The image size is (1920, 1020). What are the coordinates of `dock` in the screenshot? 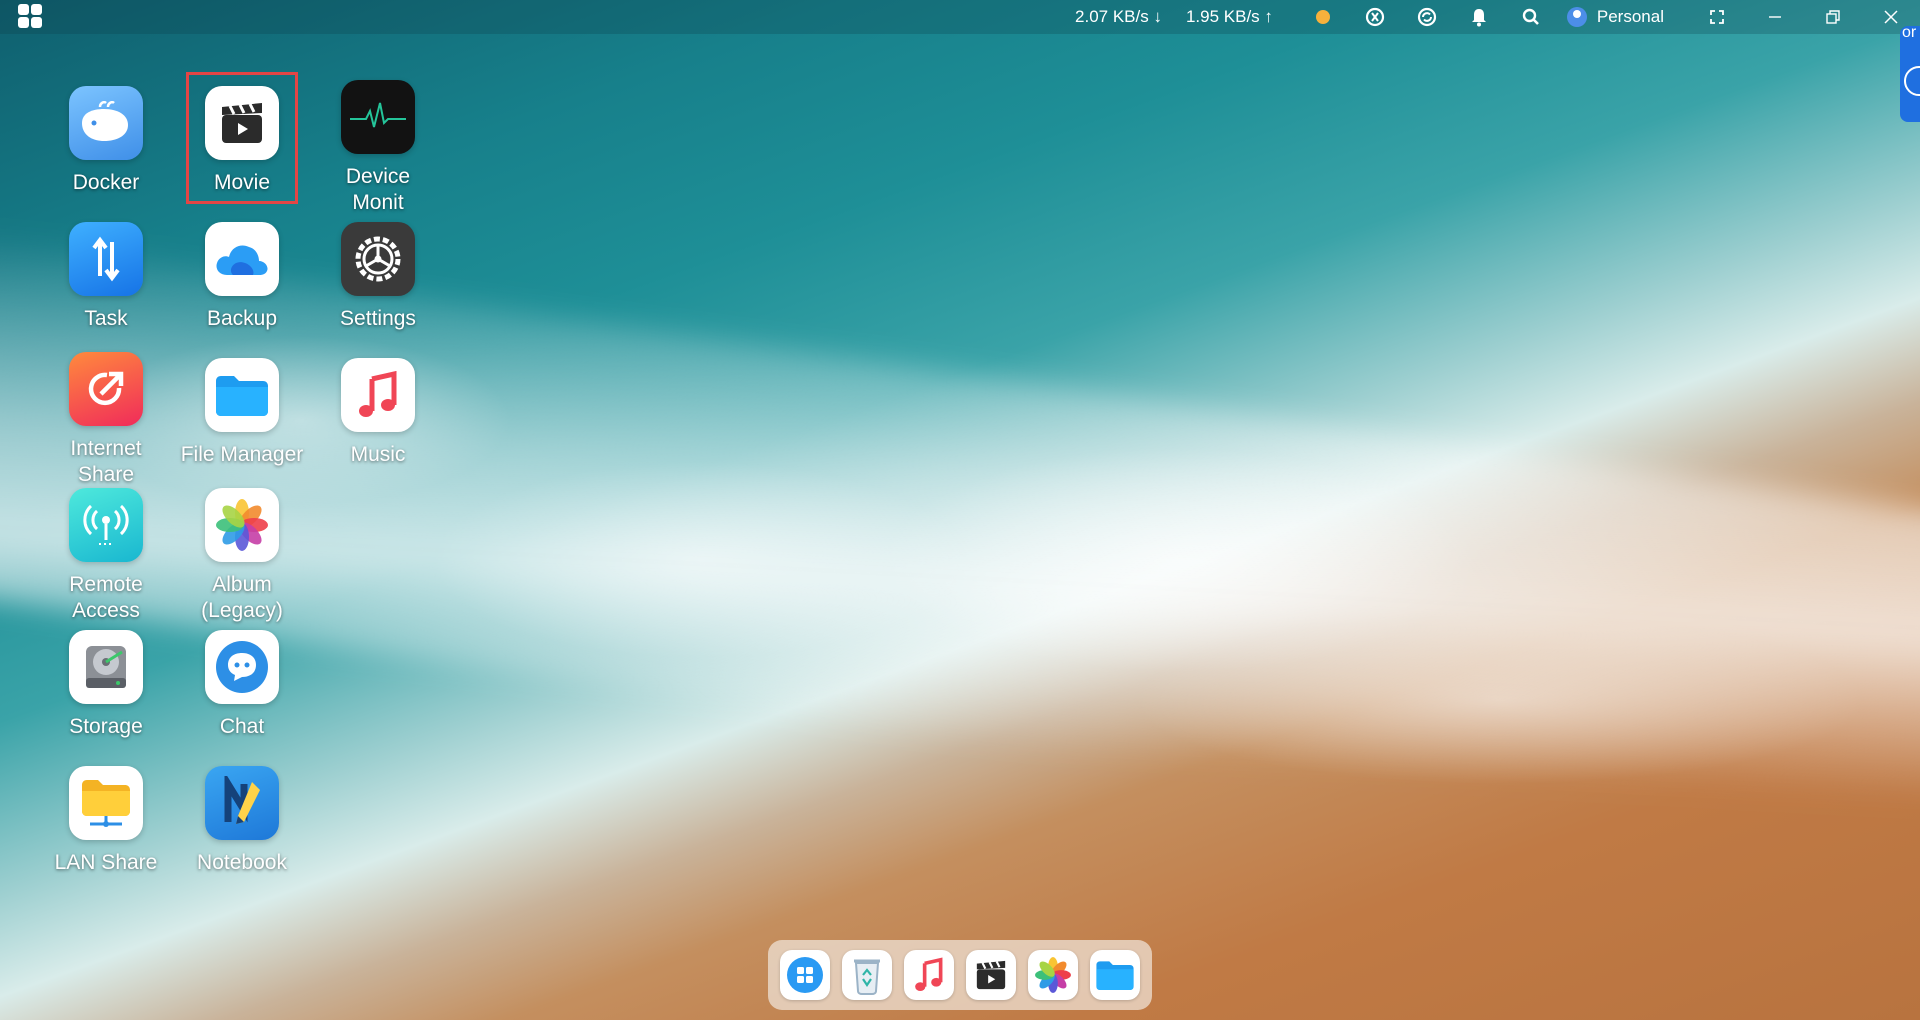 It's located at (960, 975).